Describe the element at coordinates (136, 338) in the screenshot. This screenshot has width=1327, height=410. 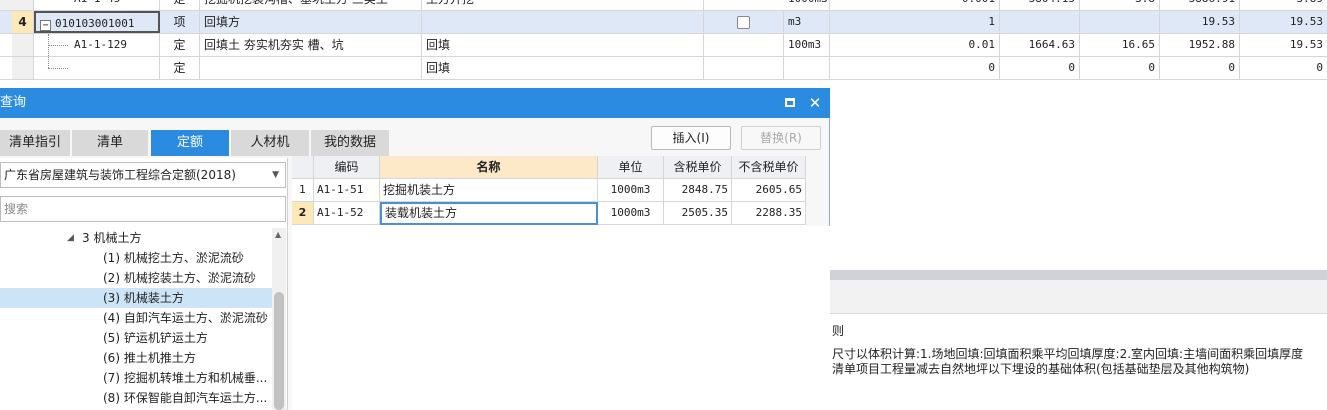
I see `tree-node: (5) 铲运机铲运土方` at that location.